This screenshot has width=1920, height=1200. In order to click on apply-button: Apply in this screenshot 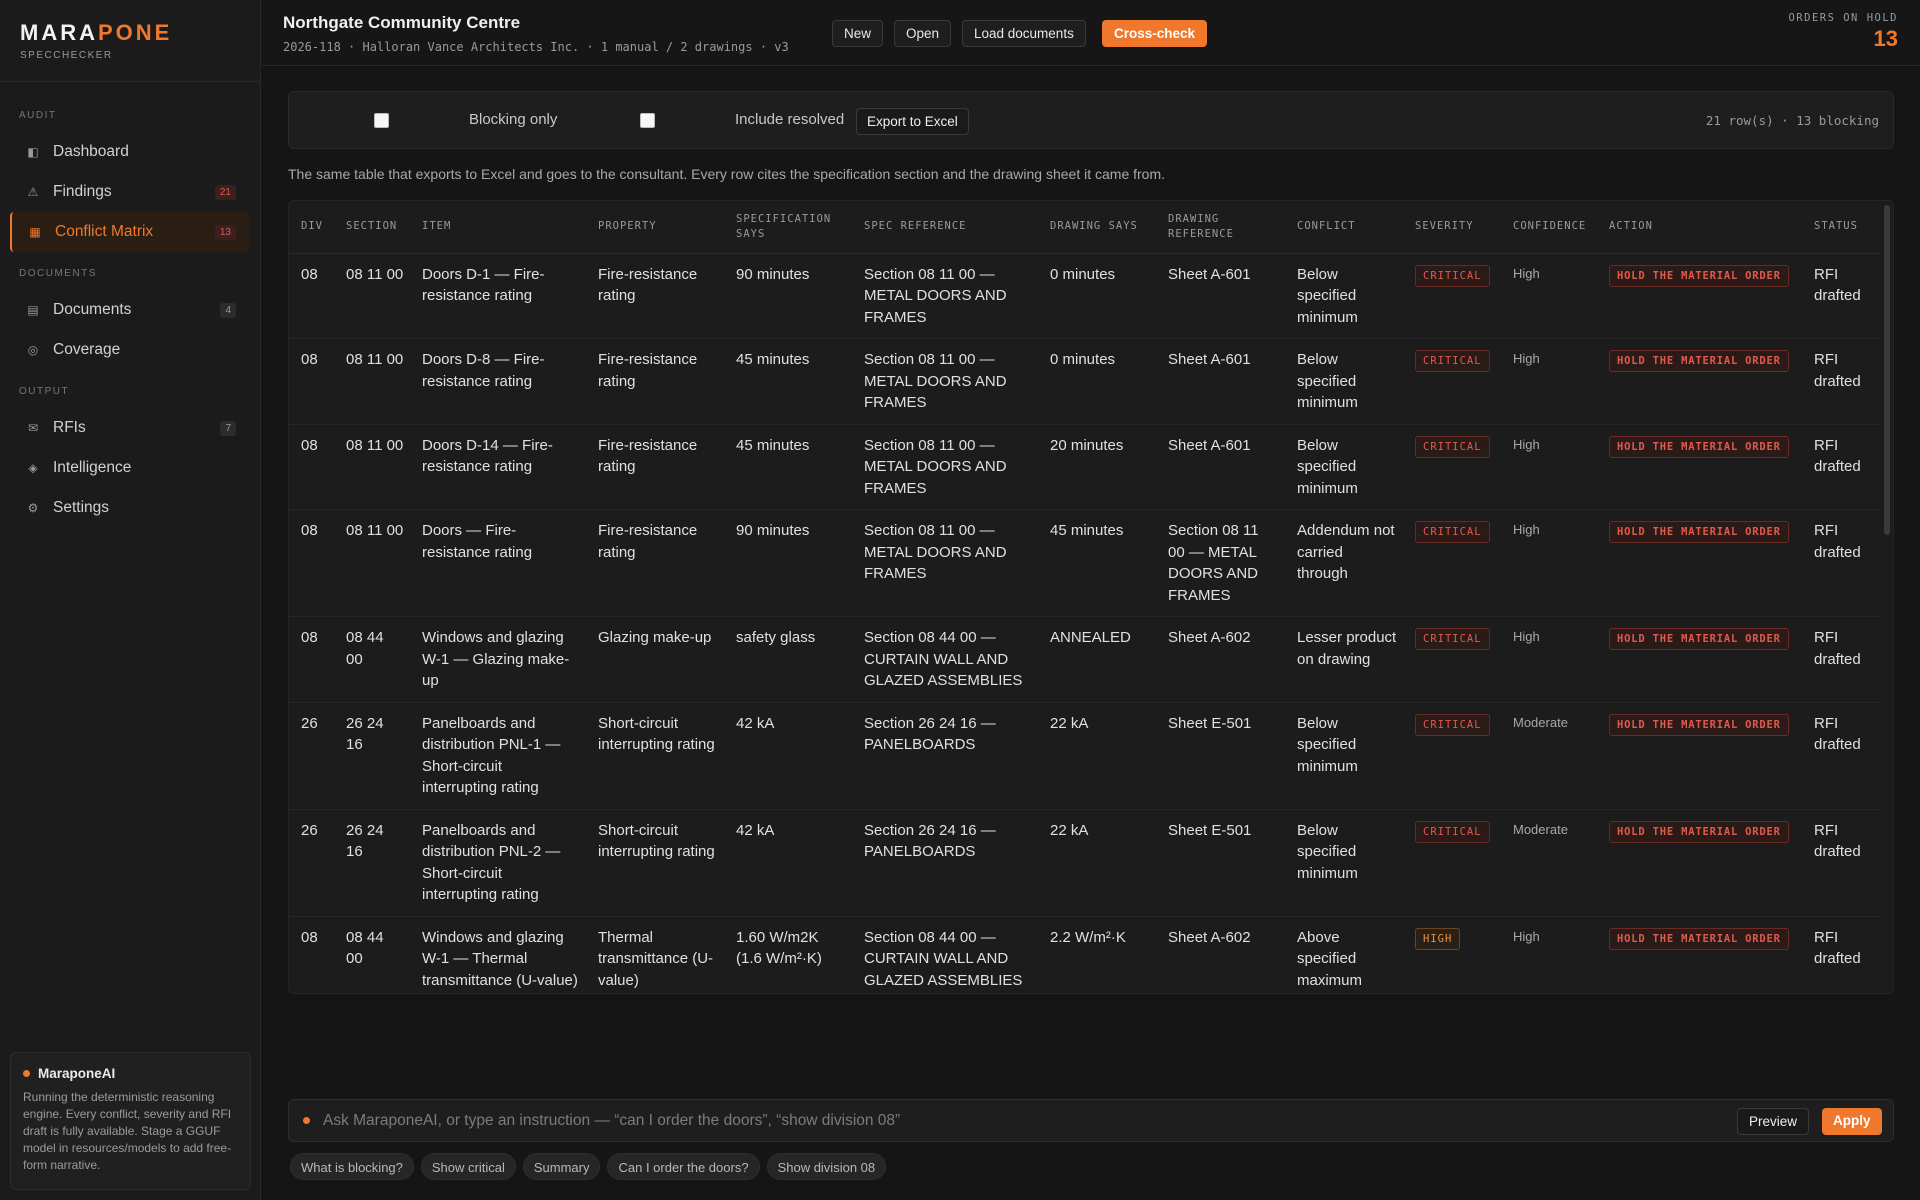, I will do `click(1852, 1121)`.